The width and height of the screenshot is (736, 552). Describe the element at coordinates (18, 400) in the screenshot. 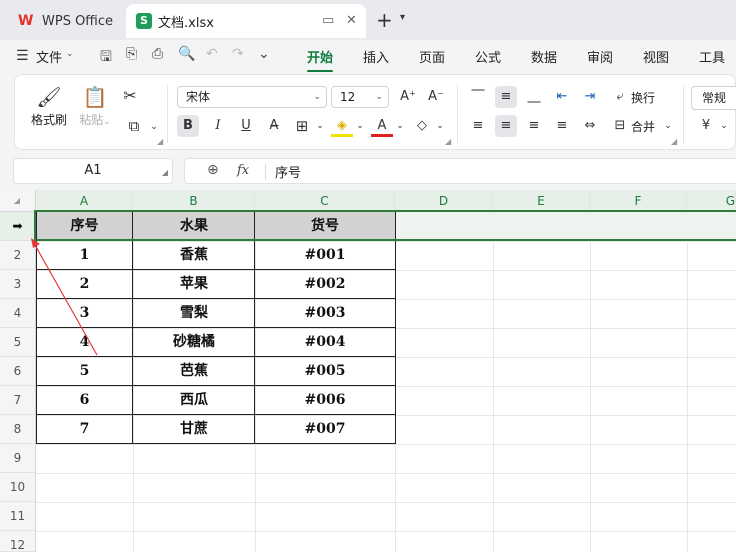

I see `row-header-7: 7` at that location.